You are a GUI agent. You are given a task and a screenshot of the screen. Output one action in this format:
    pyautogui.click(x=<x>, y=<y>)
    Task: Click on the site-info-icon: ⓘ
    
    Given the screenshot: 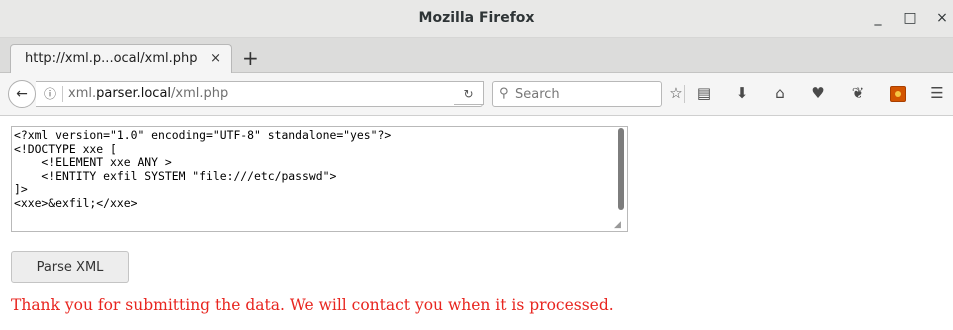 What is the action you would take?
    pyautogui.click(x=50, y=94)
    